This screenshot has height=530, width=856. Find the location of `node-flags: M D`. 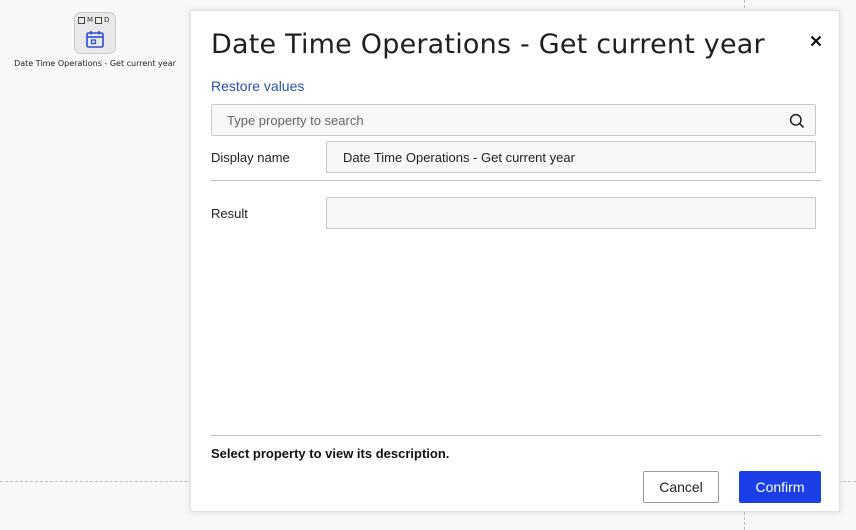

node-flags: M D is located at coordinates (95, 20).